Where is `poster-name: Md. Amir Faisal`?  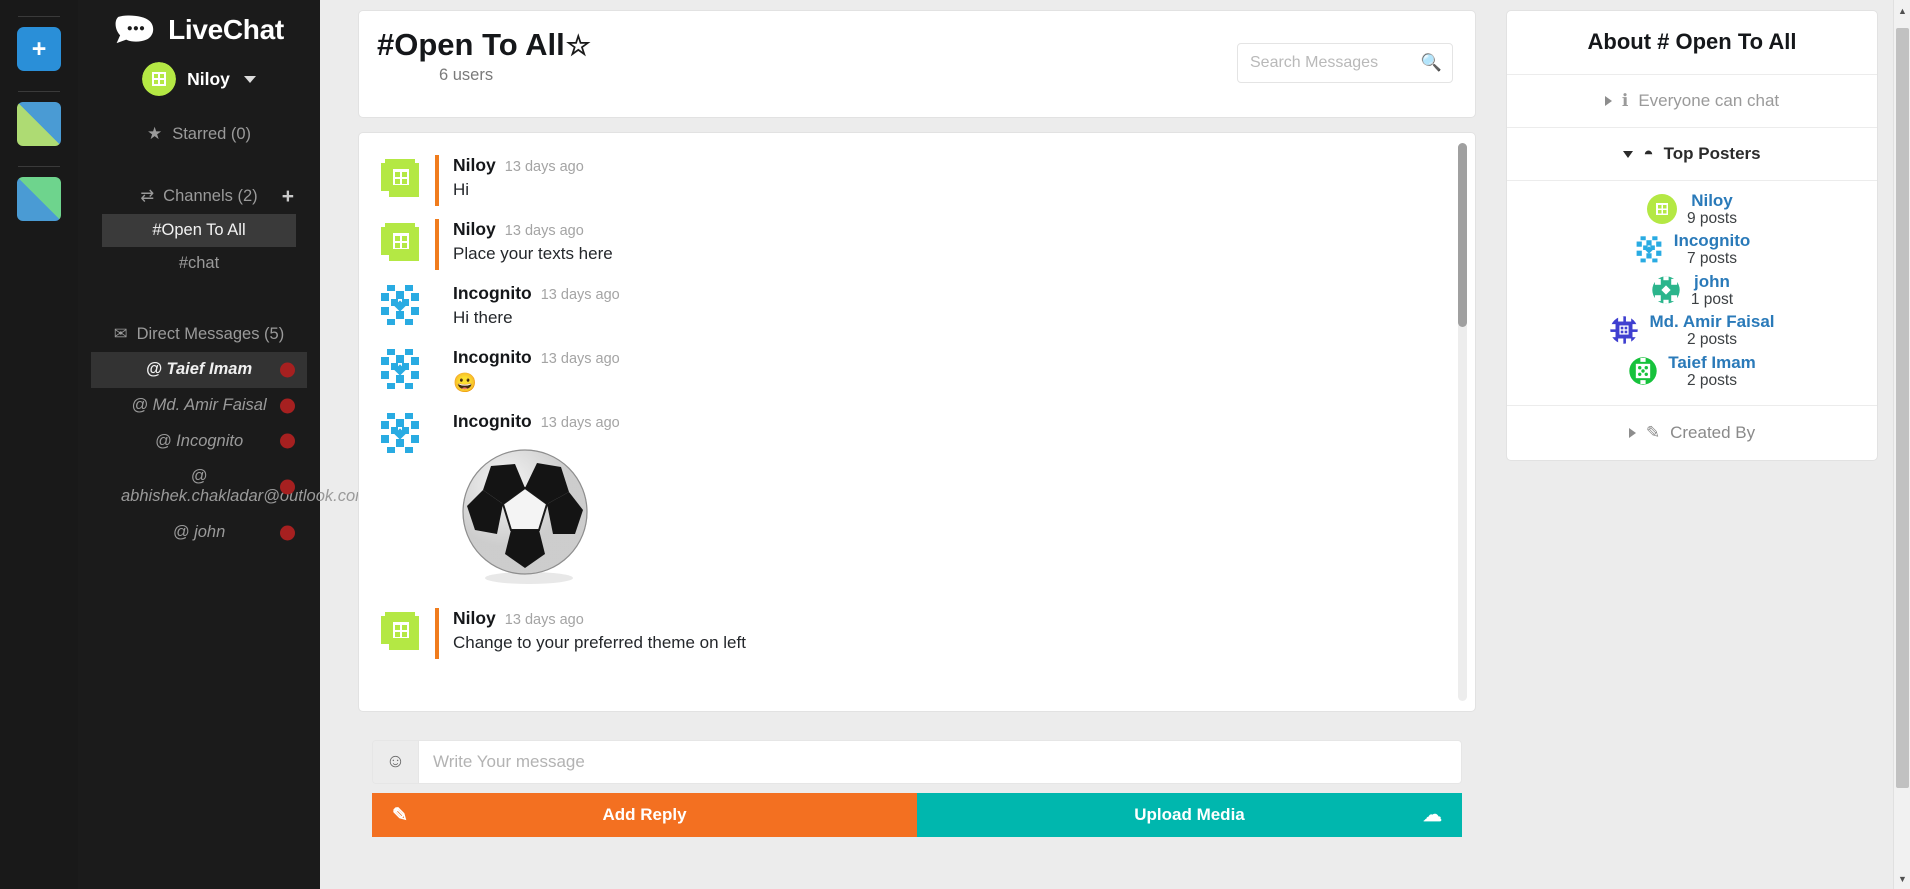
poster-name: Md. Amir Faisal is located at coordinates (1711, 321).